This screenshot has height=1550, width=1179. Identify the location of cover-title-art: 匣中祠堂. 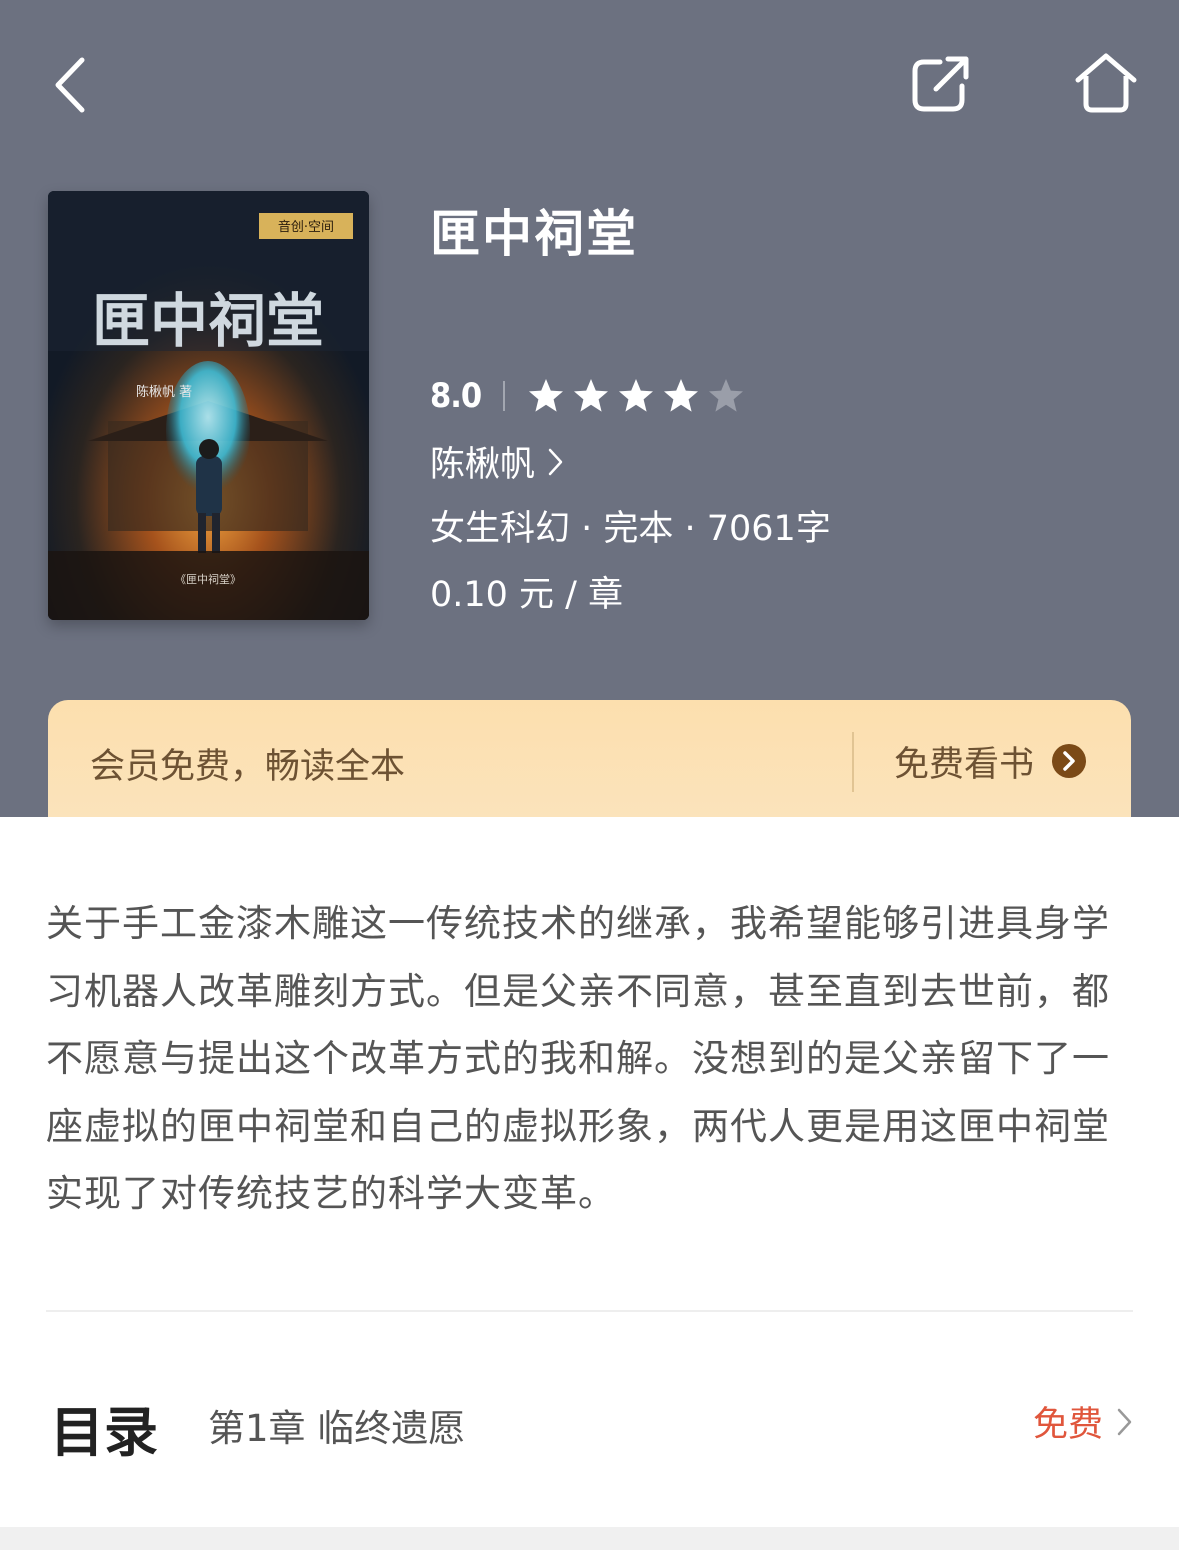
(208, 321).